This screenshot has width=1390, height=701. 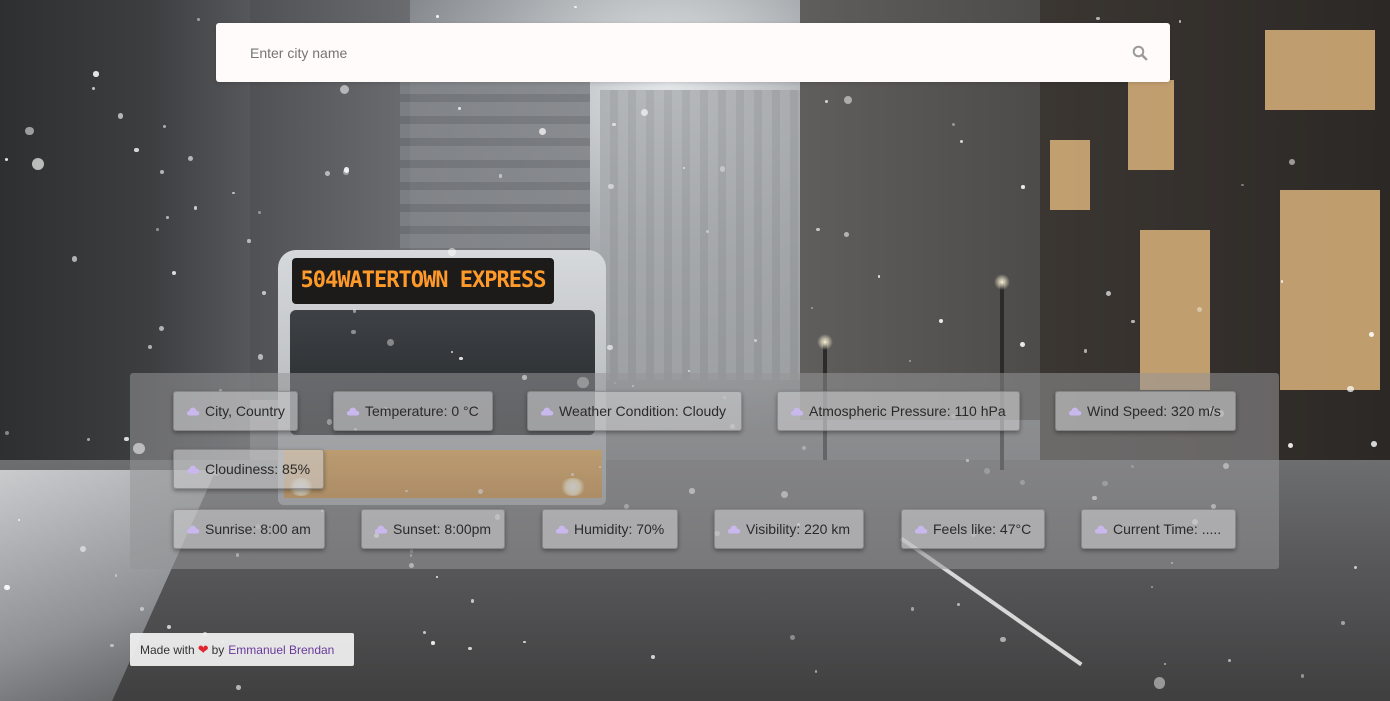 What do you see at coordinates (798, 529) in the screenshot?
I see `weather-chip-label: Visibility: 220 km` at bounding box center [798, 529].